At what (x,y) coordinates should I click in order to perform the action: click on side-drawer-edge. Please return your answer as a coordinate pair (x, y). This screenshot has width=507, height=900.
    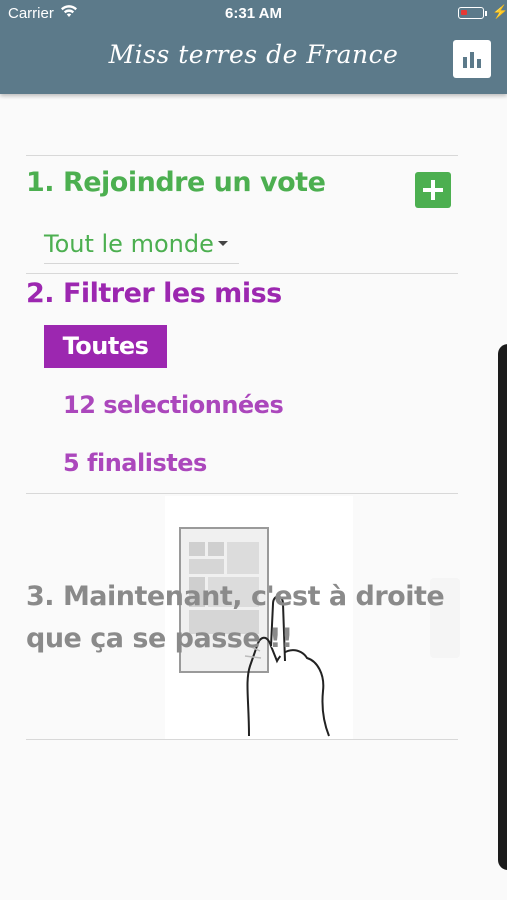
    Looking at the image, I should click on (502, 607).